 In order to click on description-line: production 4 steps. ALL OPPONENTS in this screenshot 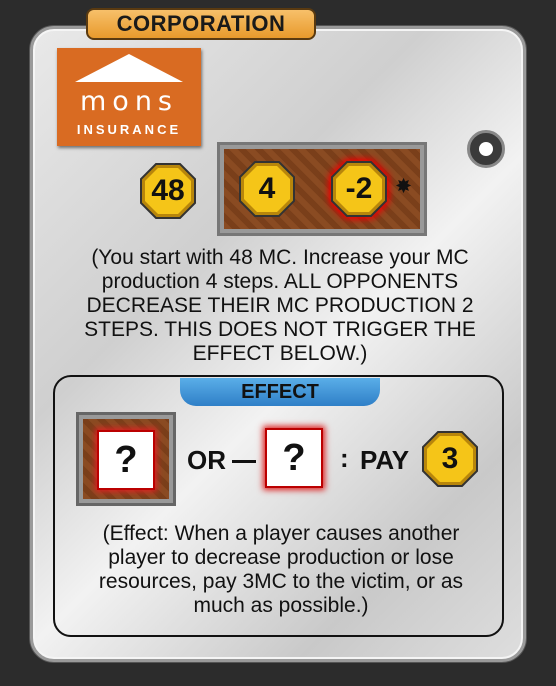, I will do `click(280, 281)`.